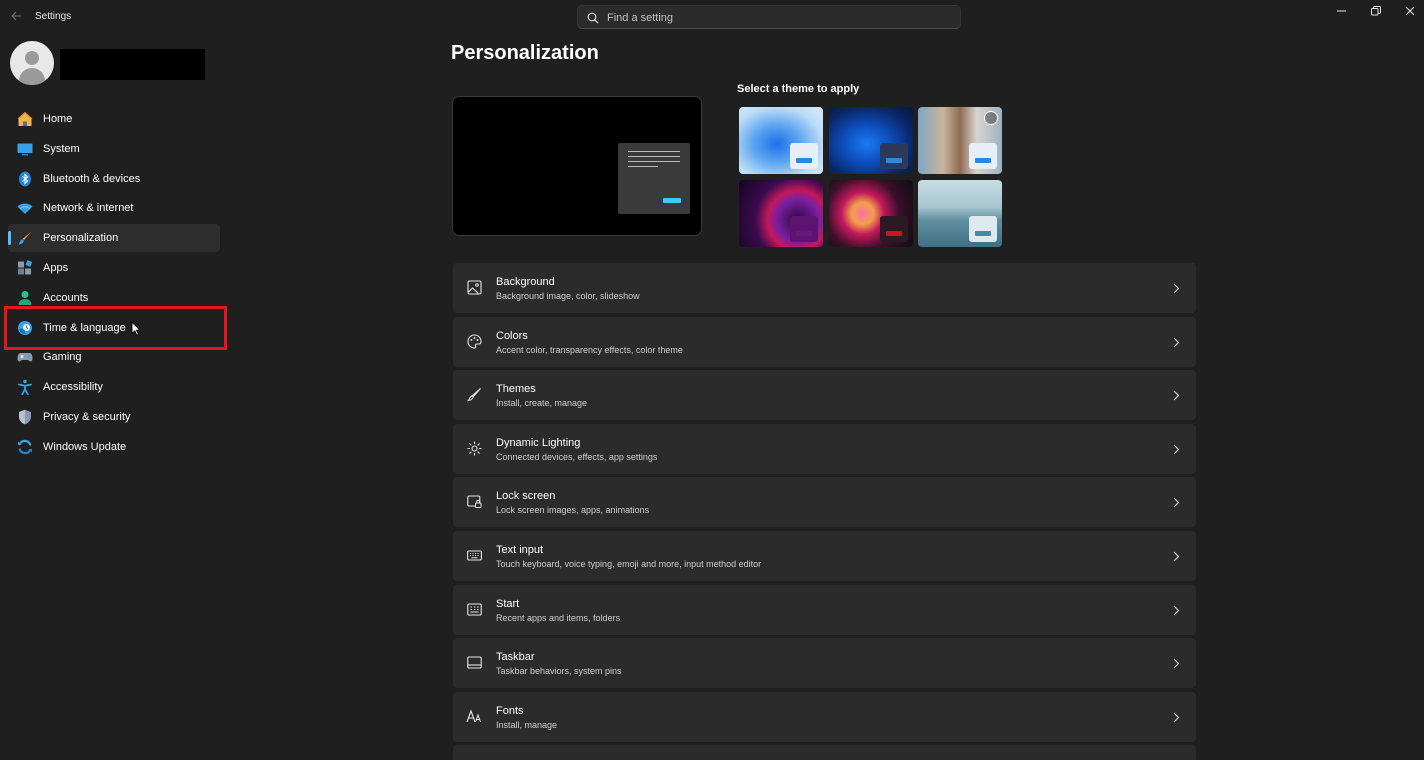  I want to click on card-subtitle: Install, manage, so click(527, 725).